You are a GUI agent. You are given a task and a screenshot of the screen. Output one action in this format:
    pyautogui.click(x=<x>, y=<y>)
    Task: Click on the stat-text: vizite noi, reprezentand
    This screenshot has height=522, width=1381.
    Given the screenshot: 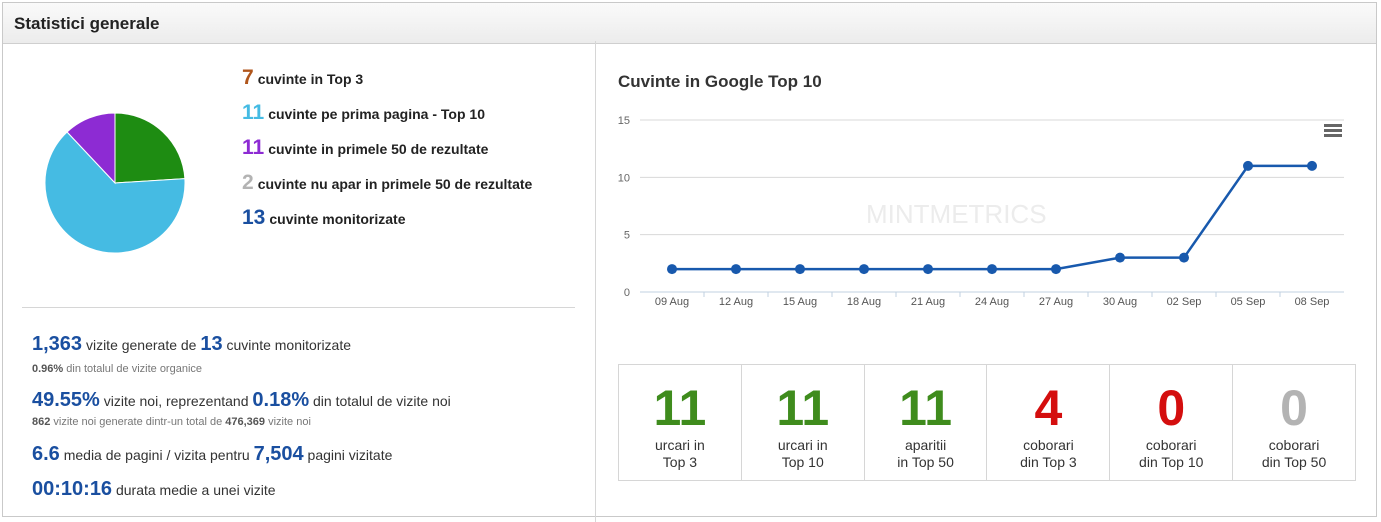 What is the action you would take?
    pyautogui.click(x=176, y=401)
    